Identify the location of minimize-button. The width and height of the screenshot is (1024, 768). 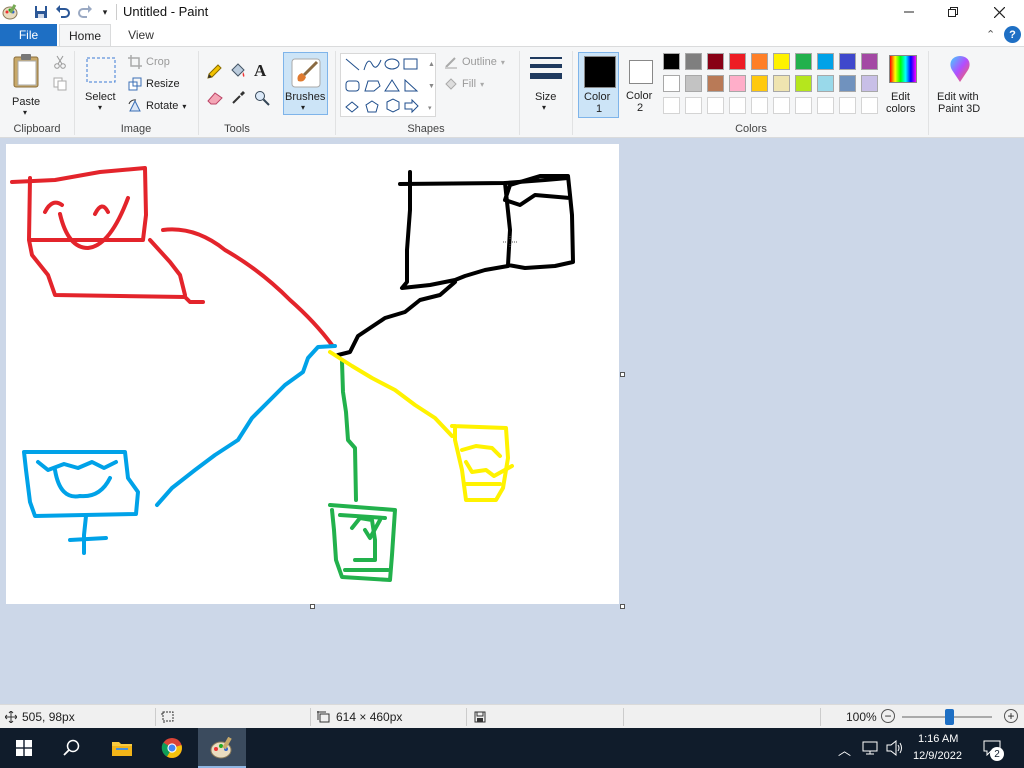
(909, 12).